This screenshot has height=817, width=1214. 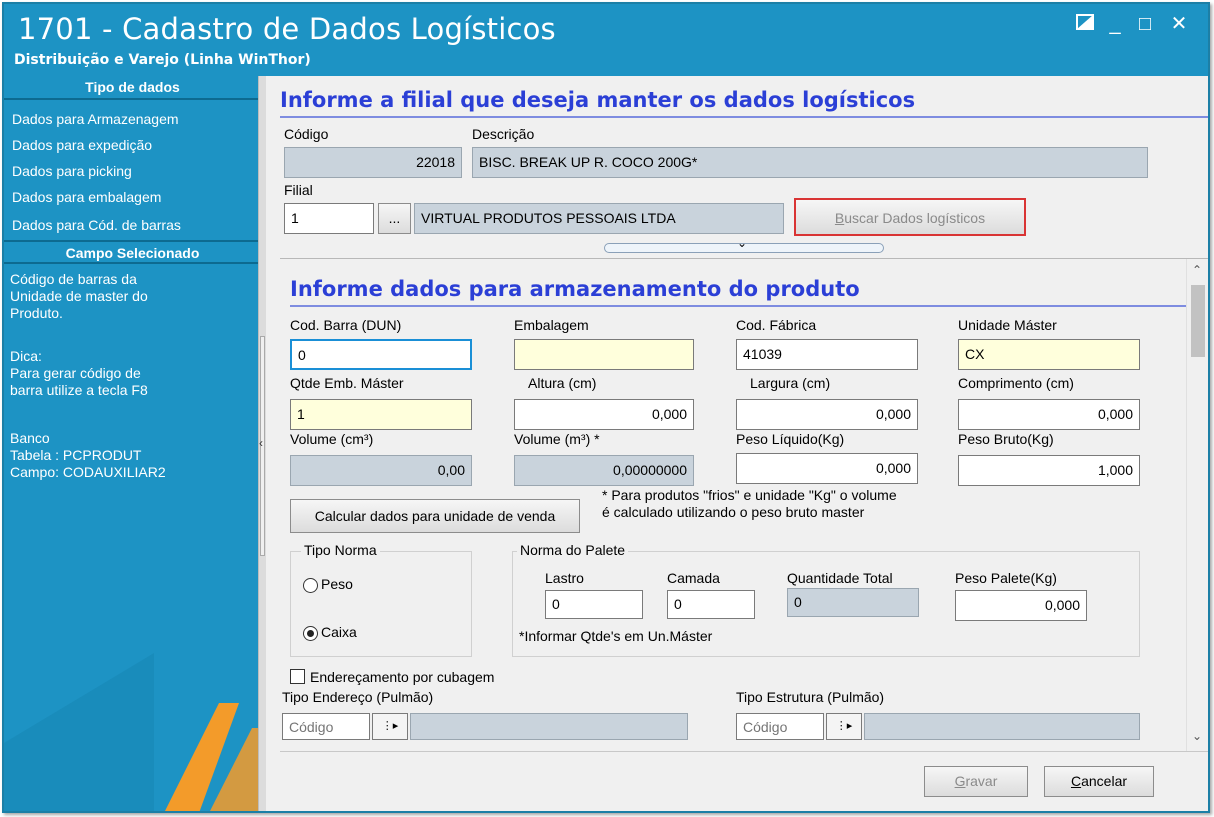 I want to click on footer-bar: Gravar Cancelar, so click(x=744, y=781).